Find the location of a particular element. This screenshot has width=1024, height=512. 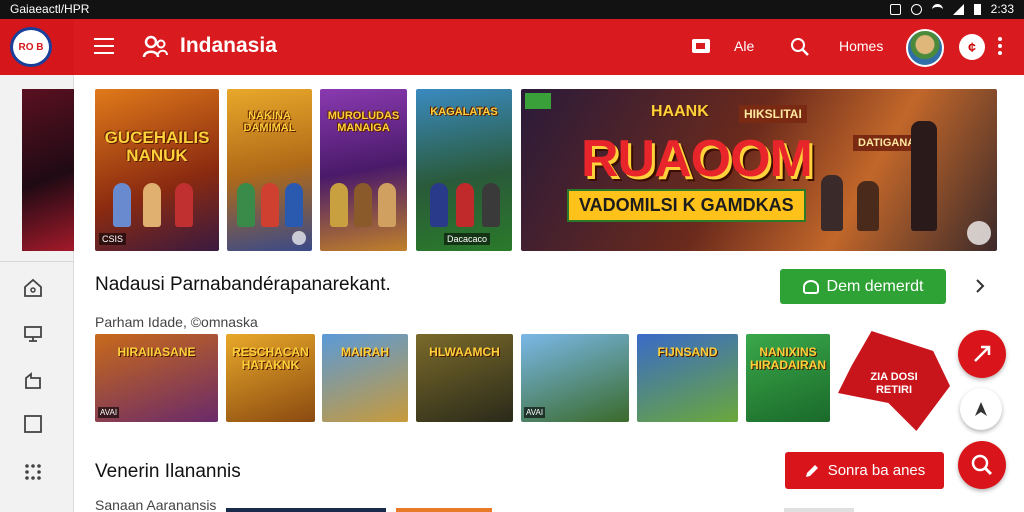

library-icon is located at coordinates (33, 380).